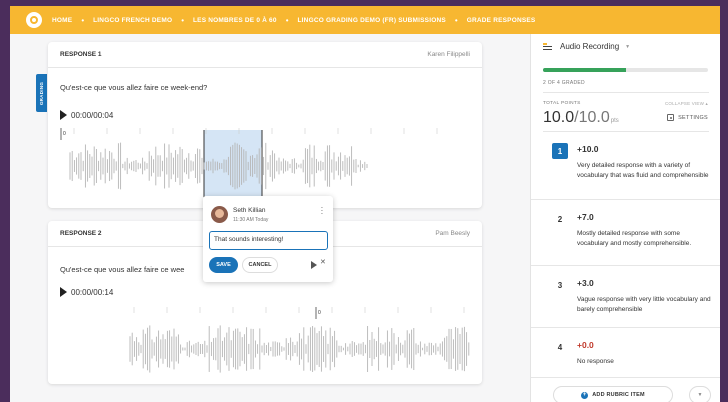 The image size is (728, 402). I want to click on response-header: RESPONSE 1 Karen Filippelli, so click(265, 55).